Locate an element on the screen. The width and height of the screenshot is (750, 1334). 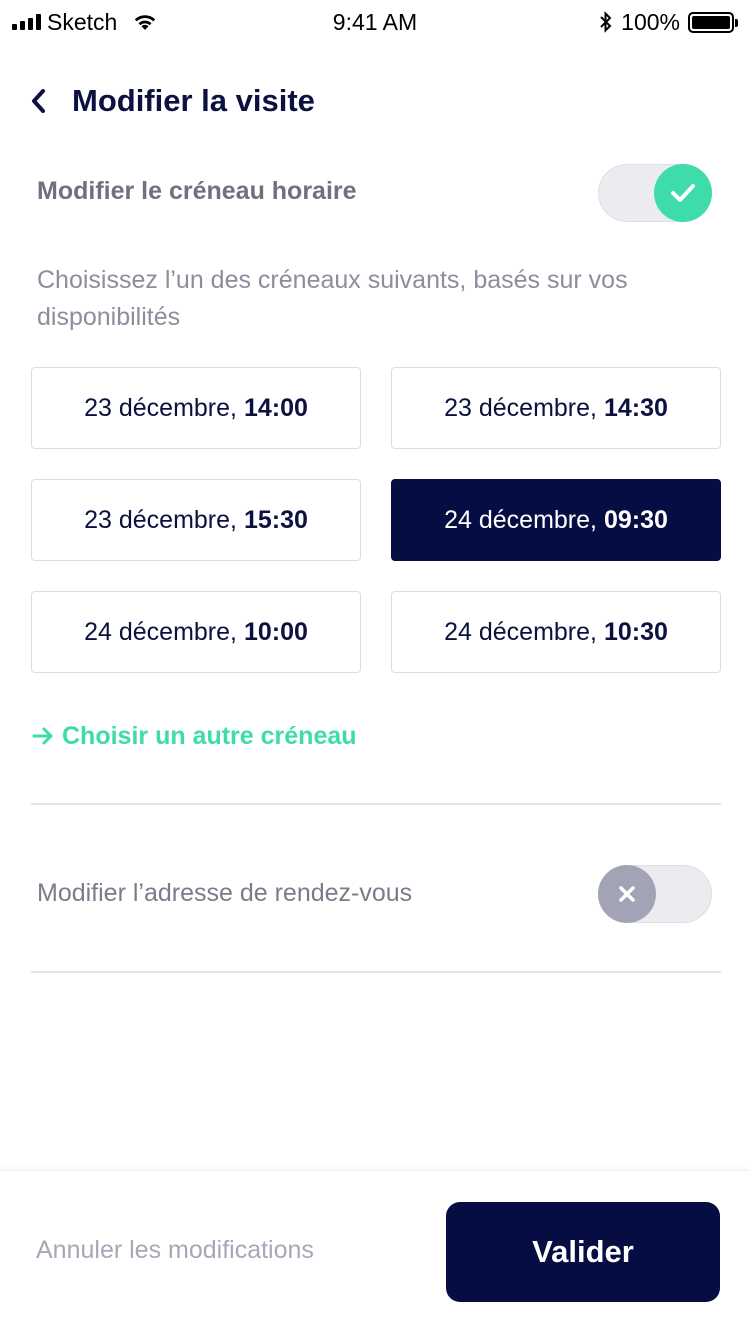
header: Modifier la visite is located at coordinates (172, 101).